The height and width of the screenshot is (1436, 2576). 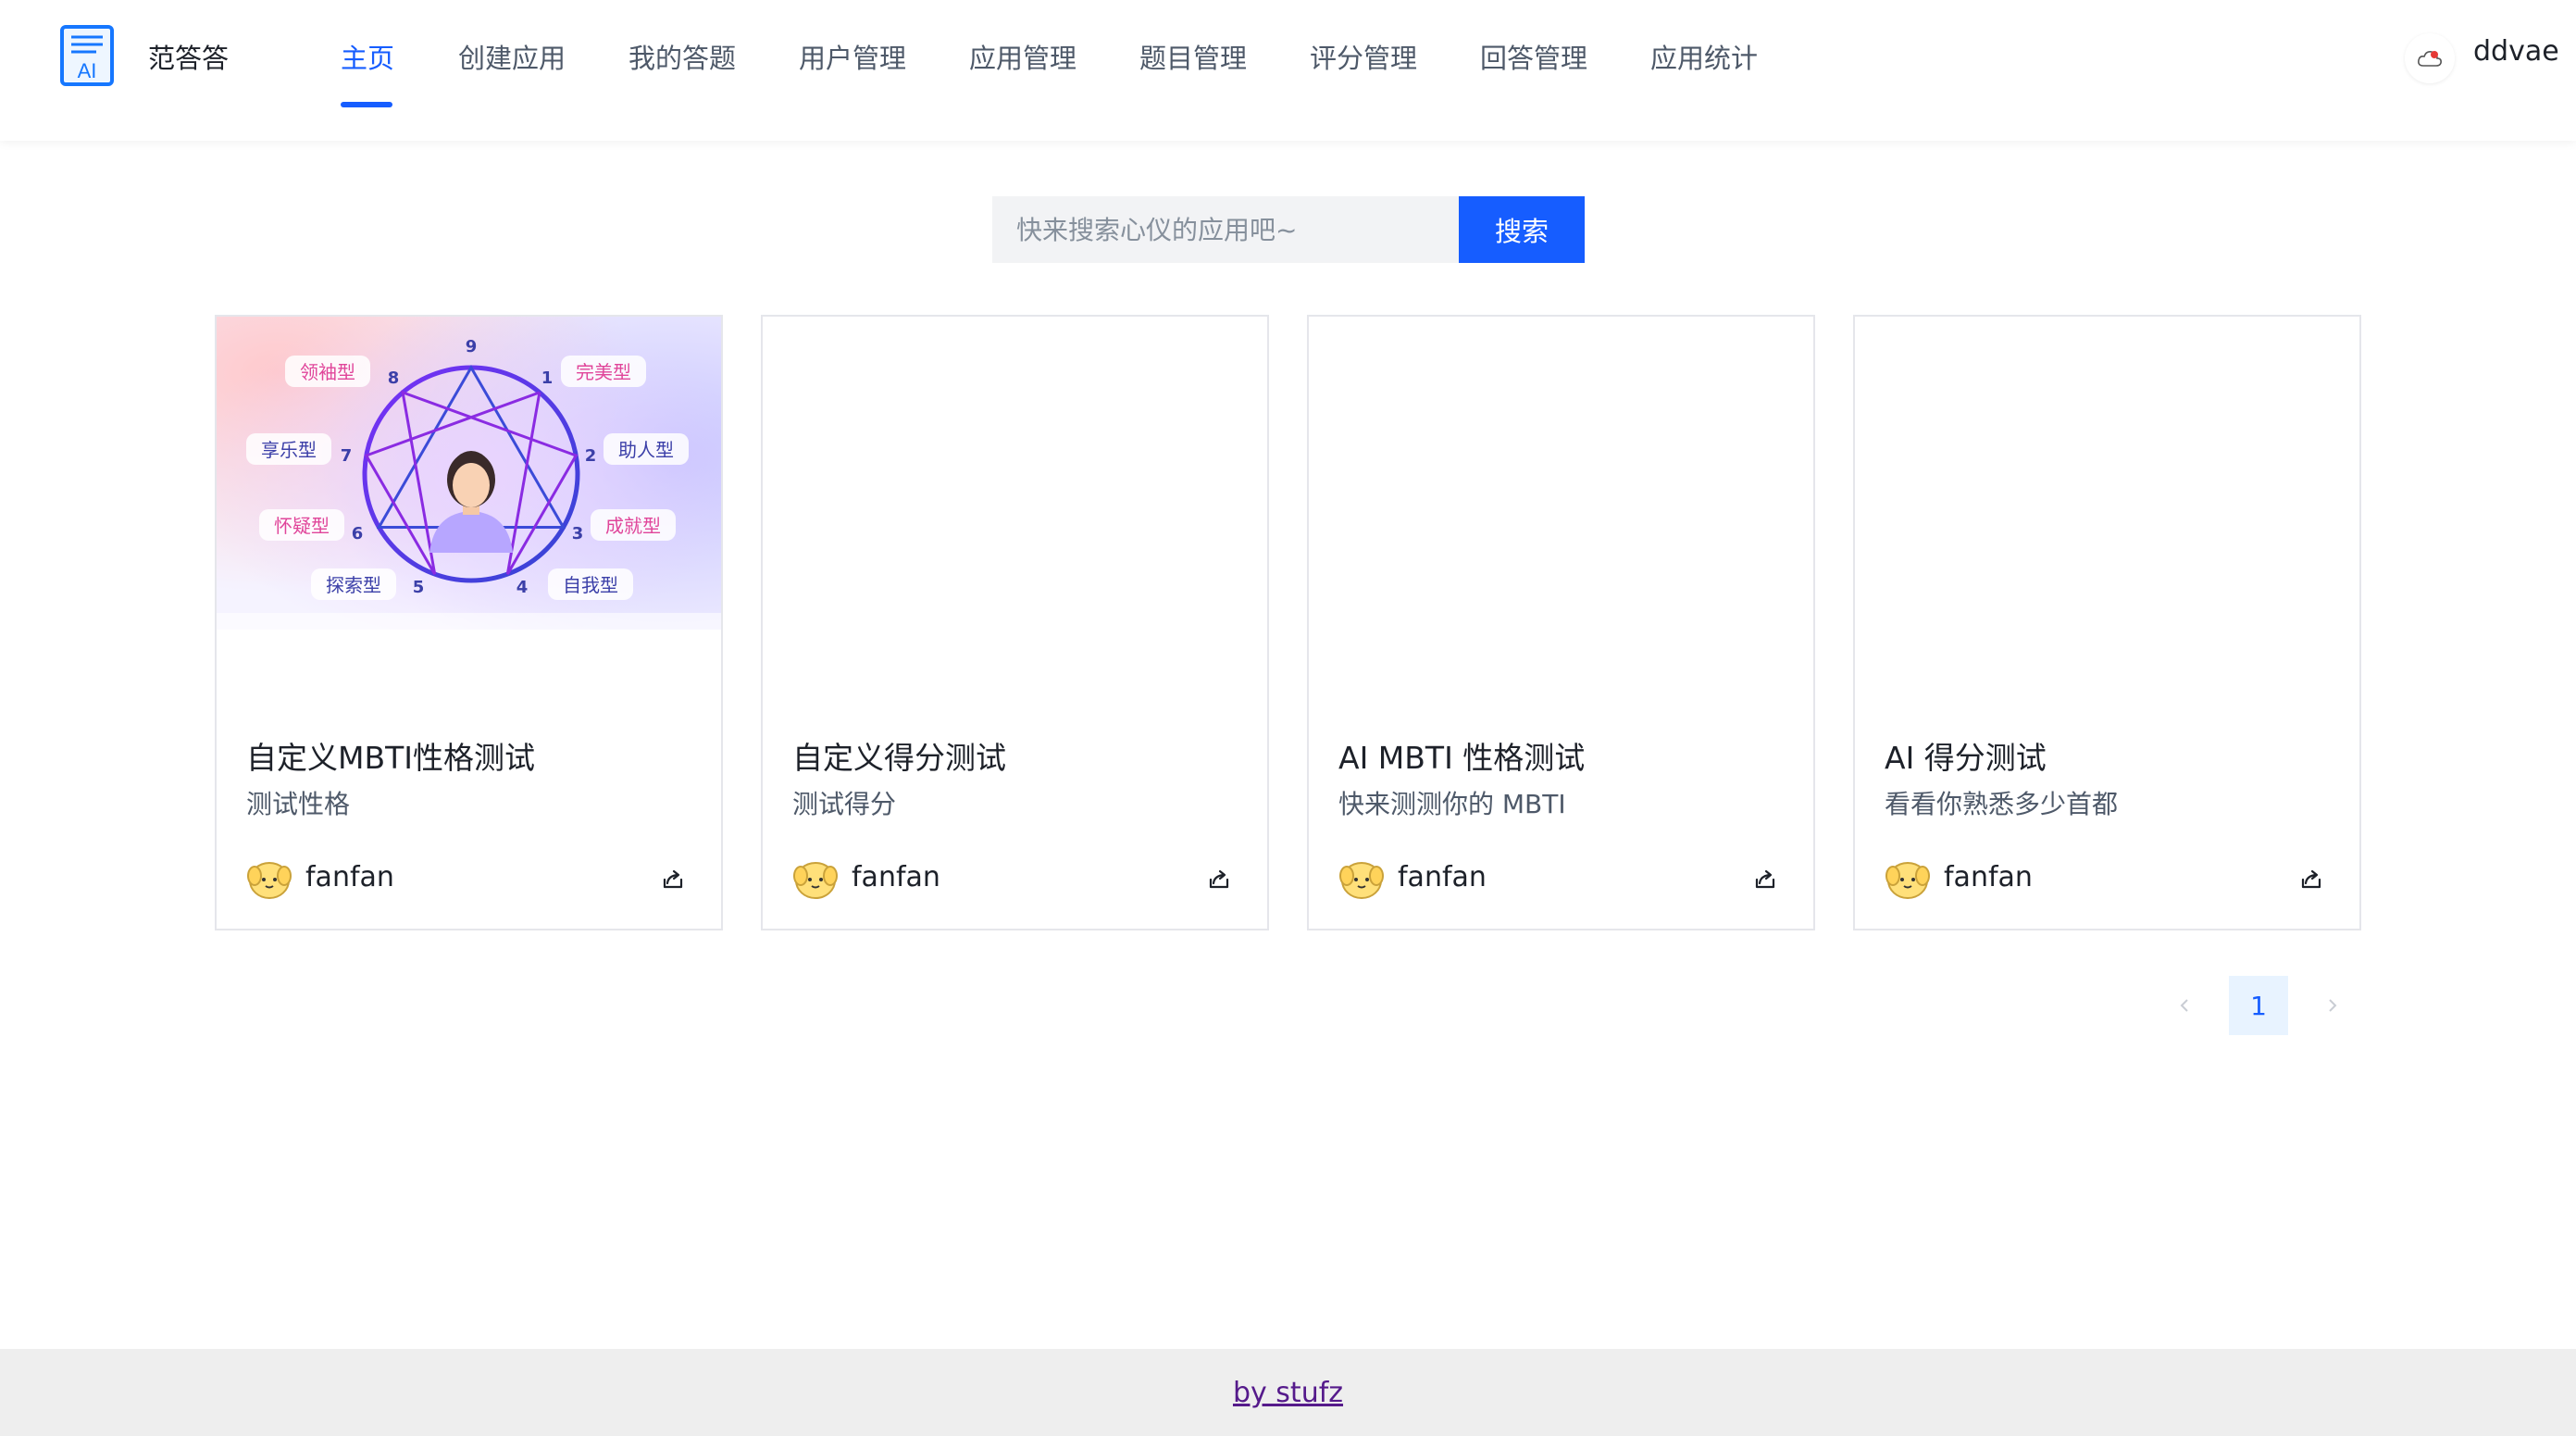 I want to click on type-label: 完美型, so click(x=603, y=372).